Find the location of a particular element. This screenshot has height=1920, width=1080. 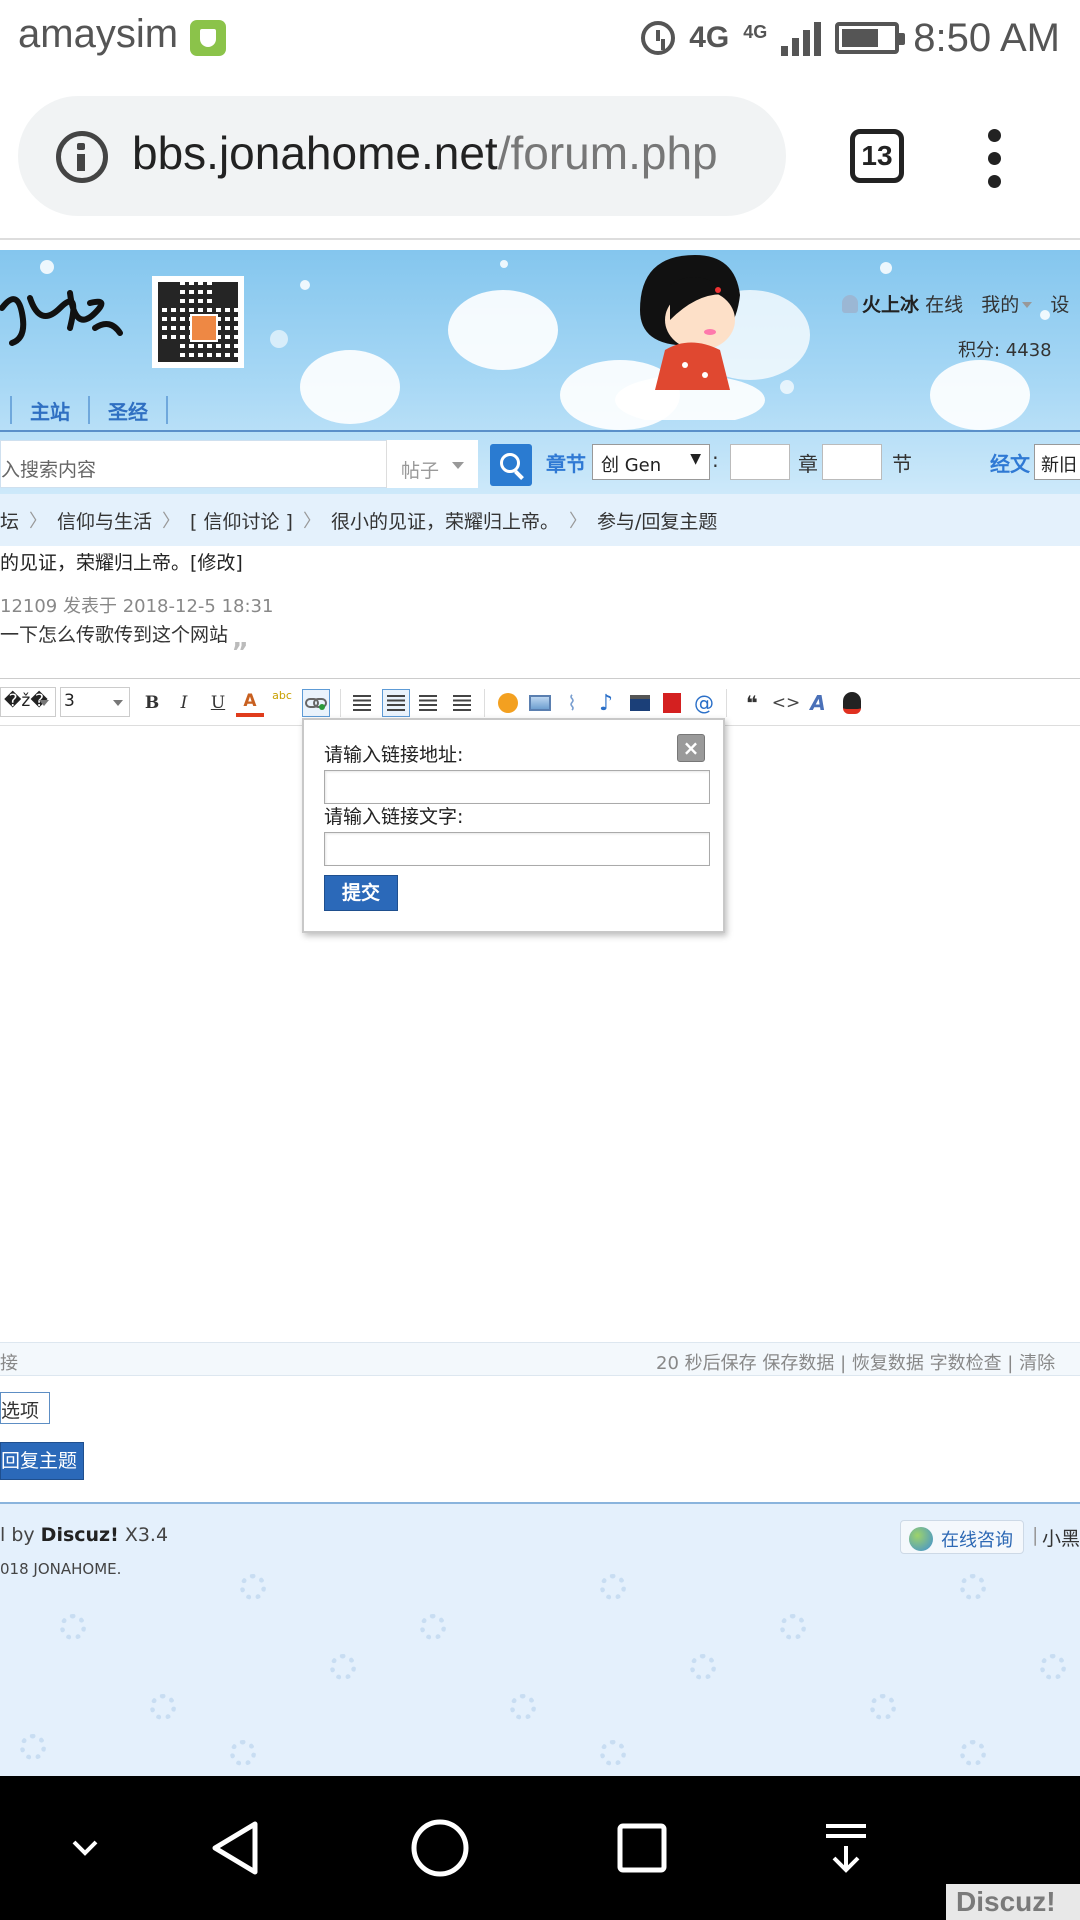

quote-meta: 12109 发表于 2018-12-5 18:31 is located at coordinates (137, 606).